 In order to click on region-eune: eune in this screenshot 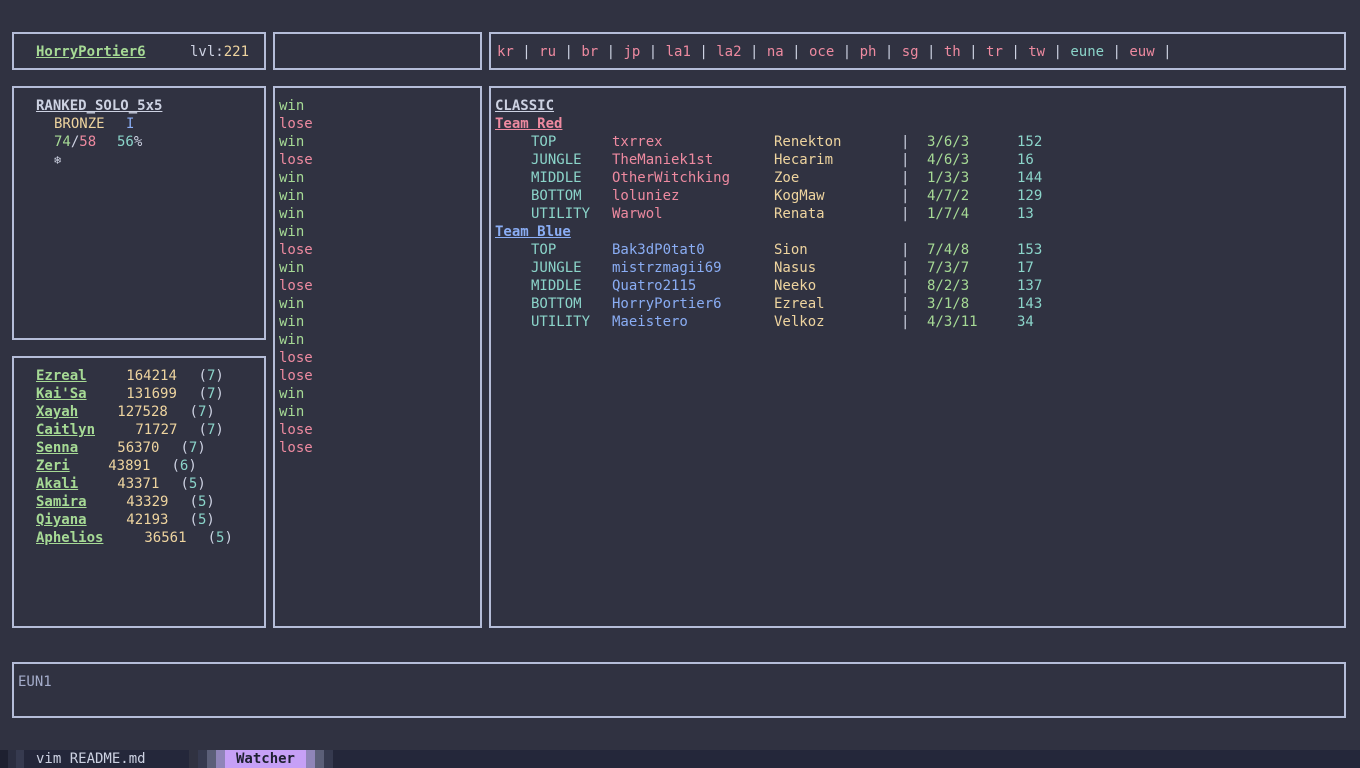, I will do `click(1087, 52)`.